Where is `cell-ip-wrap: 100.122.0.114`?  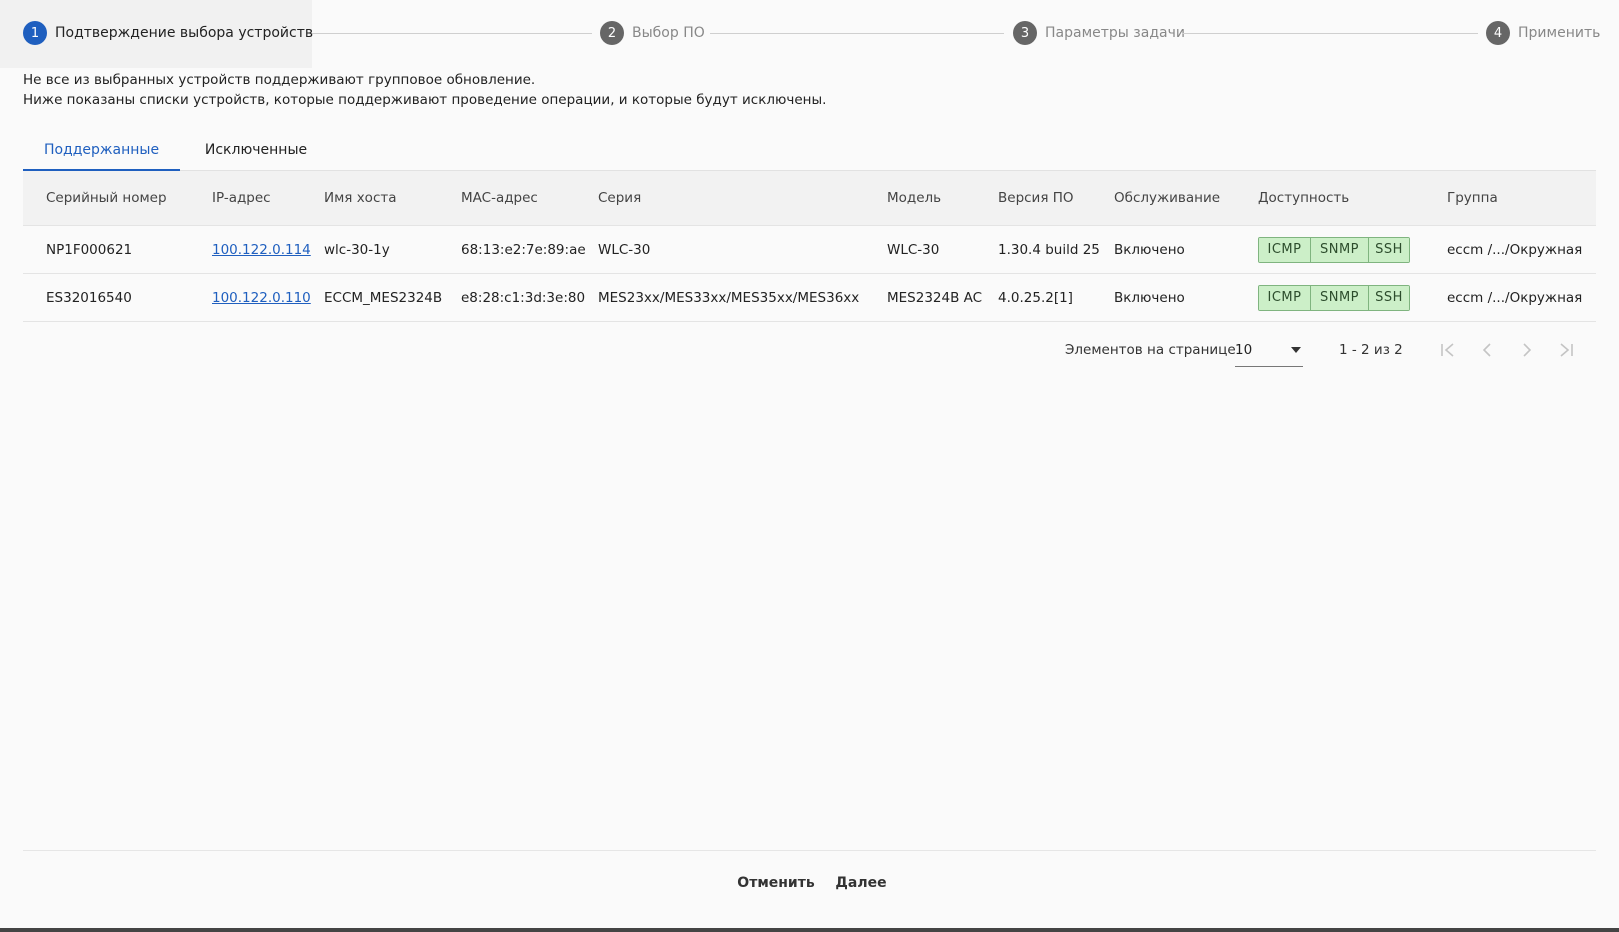 cell-ip-wrap: 100.122.0.114 is located at coordinates (264, 249).